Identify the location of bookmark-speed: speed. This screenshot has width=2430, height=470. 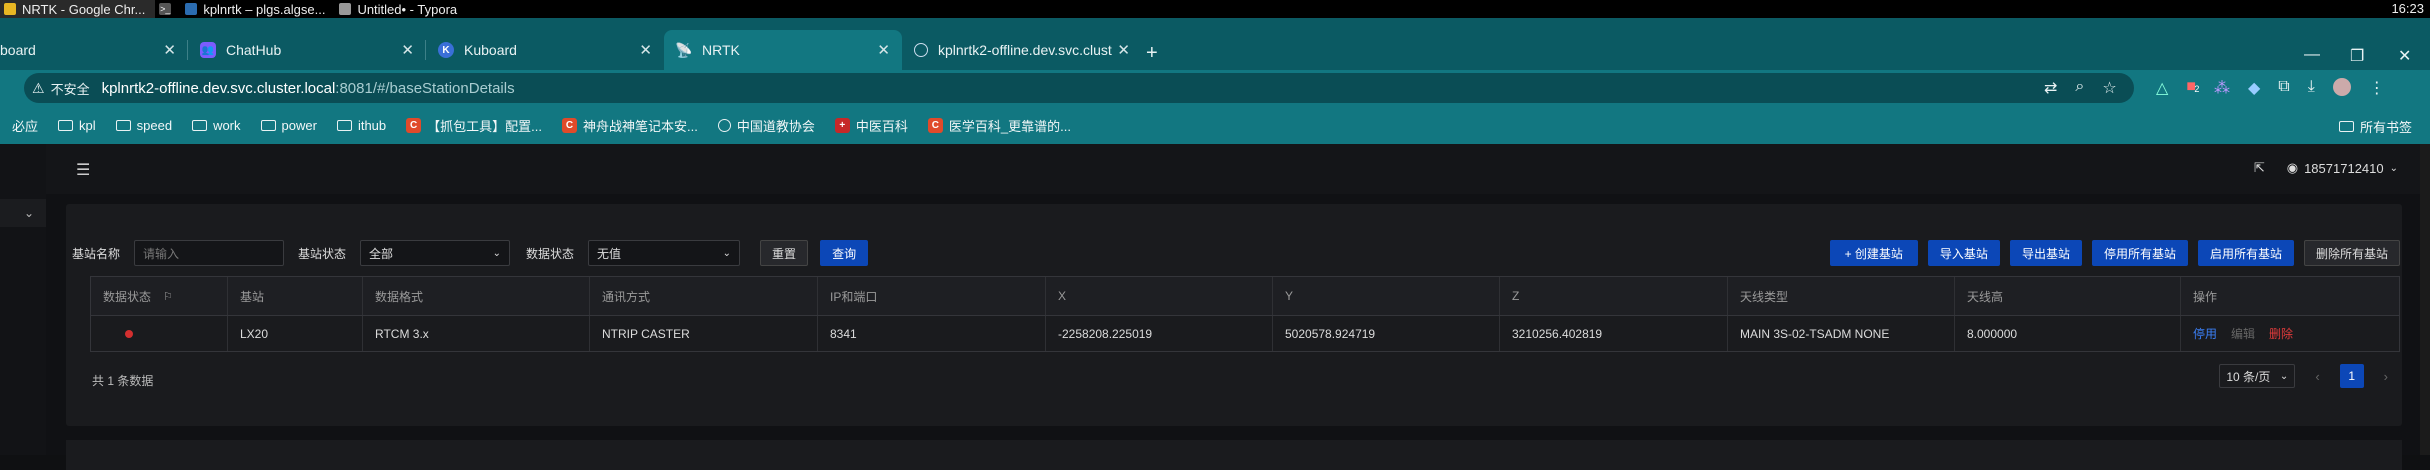
(144, 125).